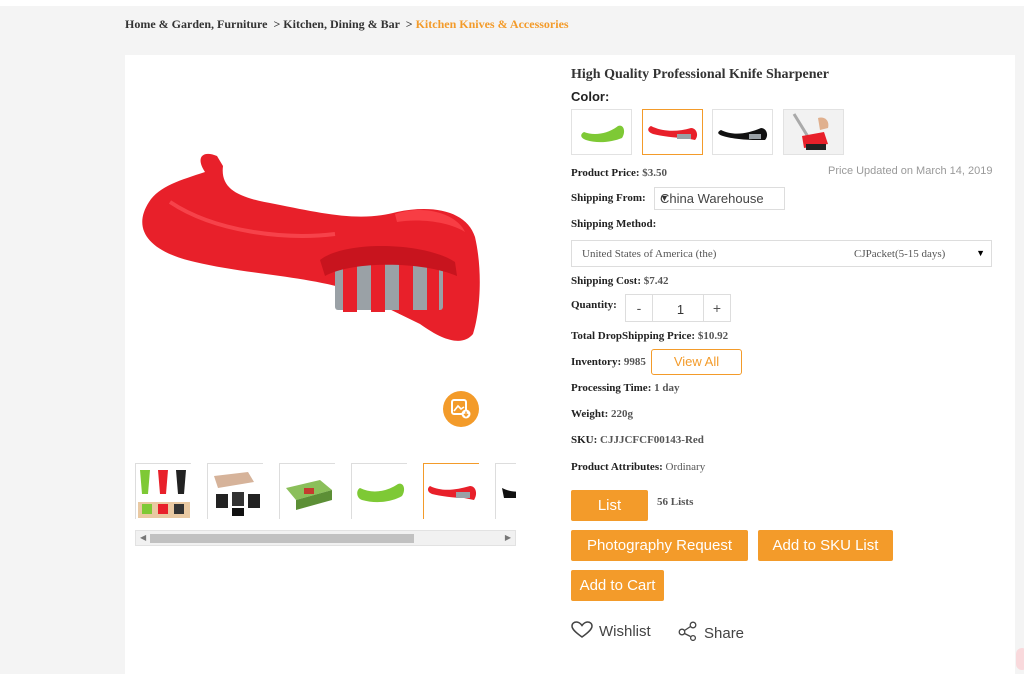  Describe the element at coordinates (634, 362) in the screenshot. I see `inventory-value: 9985` at that location.